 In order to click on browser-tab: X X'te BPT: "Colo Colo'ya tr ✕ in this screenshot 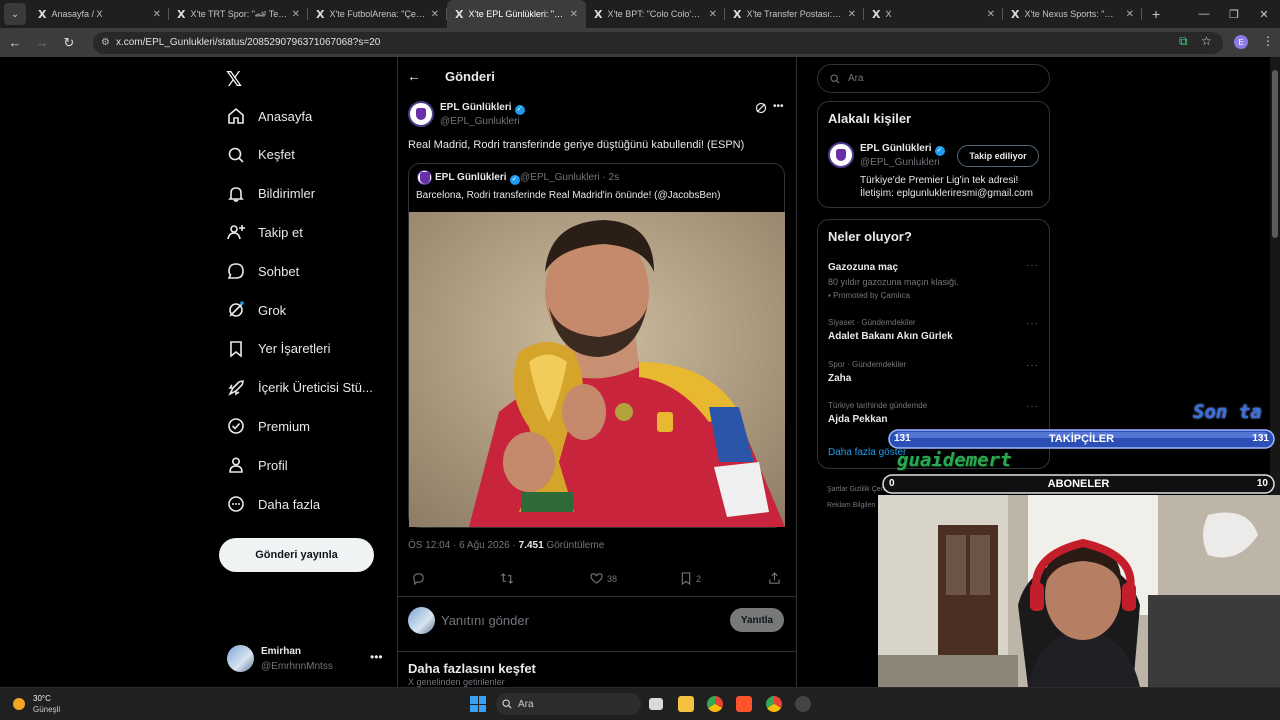, I will do `click(655, 14)`.